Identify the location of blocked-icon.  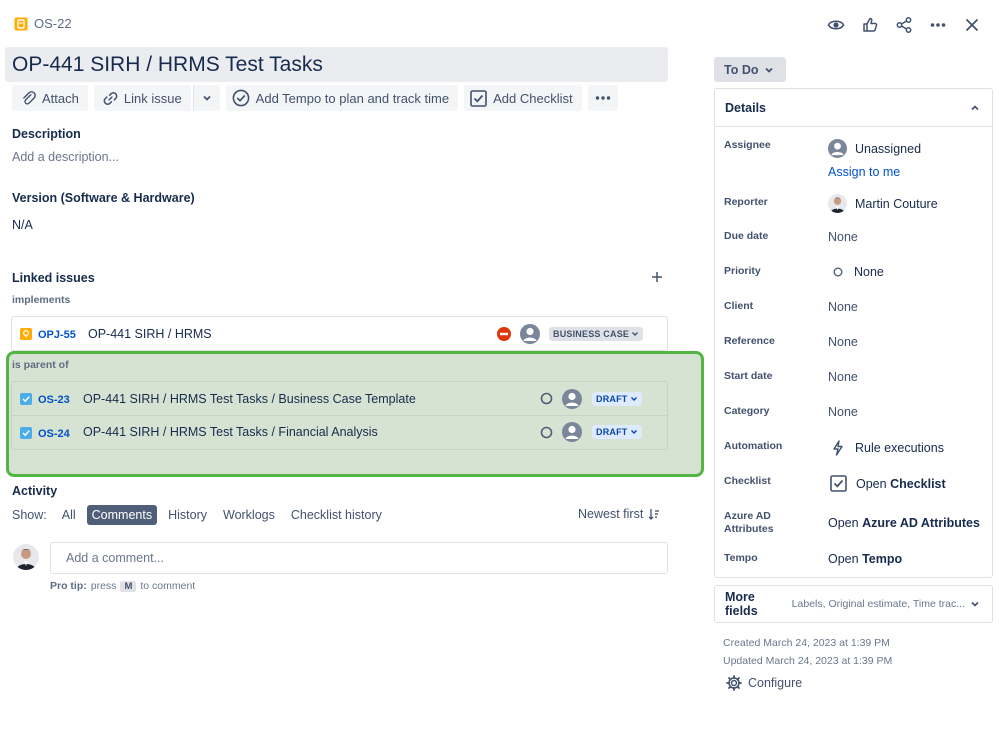
(504, 334).